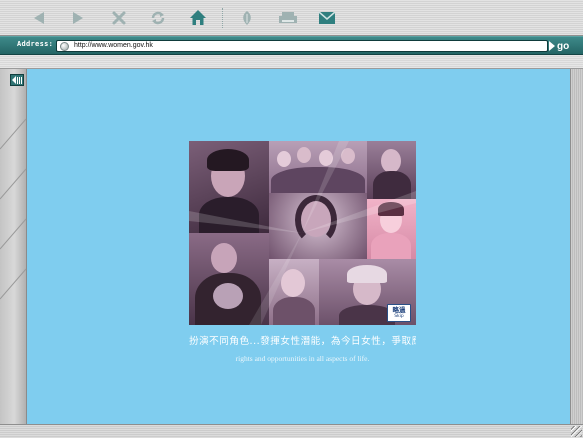  What do you see at coordinates (78, 18) in the screenshot?
I see `forward-icon` at bounding box center [78, 18].